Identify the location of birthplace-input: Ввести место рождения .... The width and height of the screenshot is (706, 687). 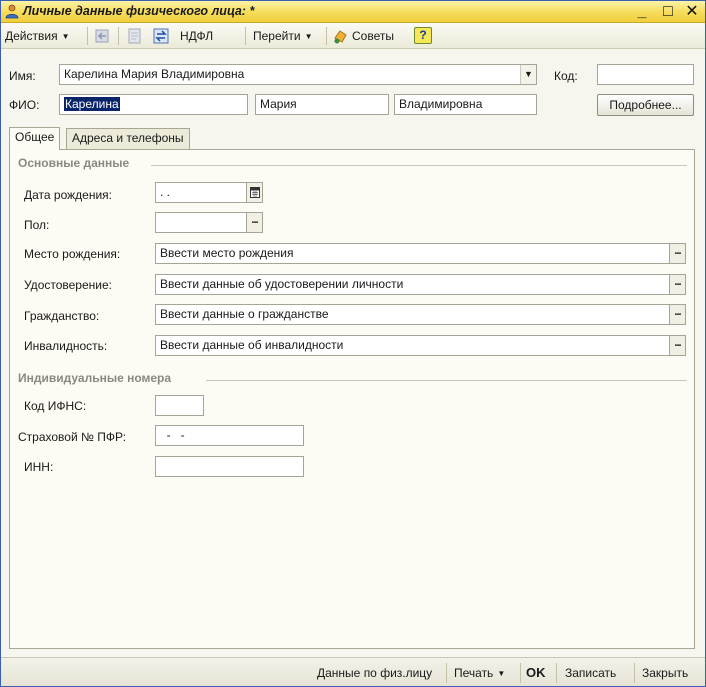
(420, 253).